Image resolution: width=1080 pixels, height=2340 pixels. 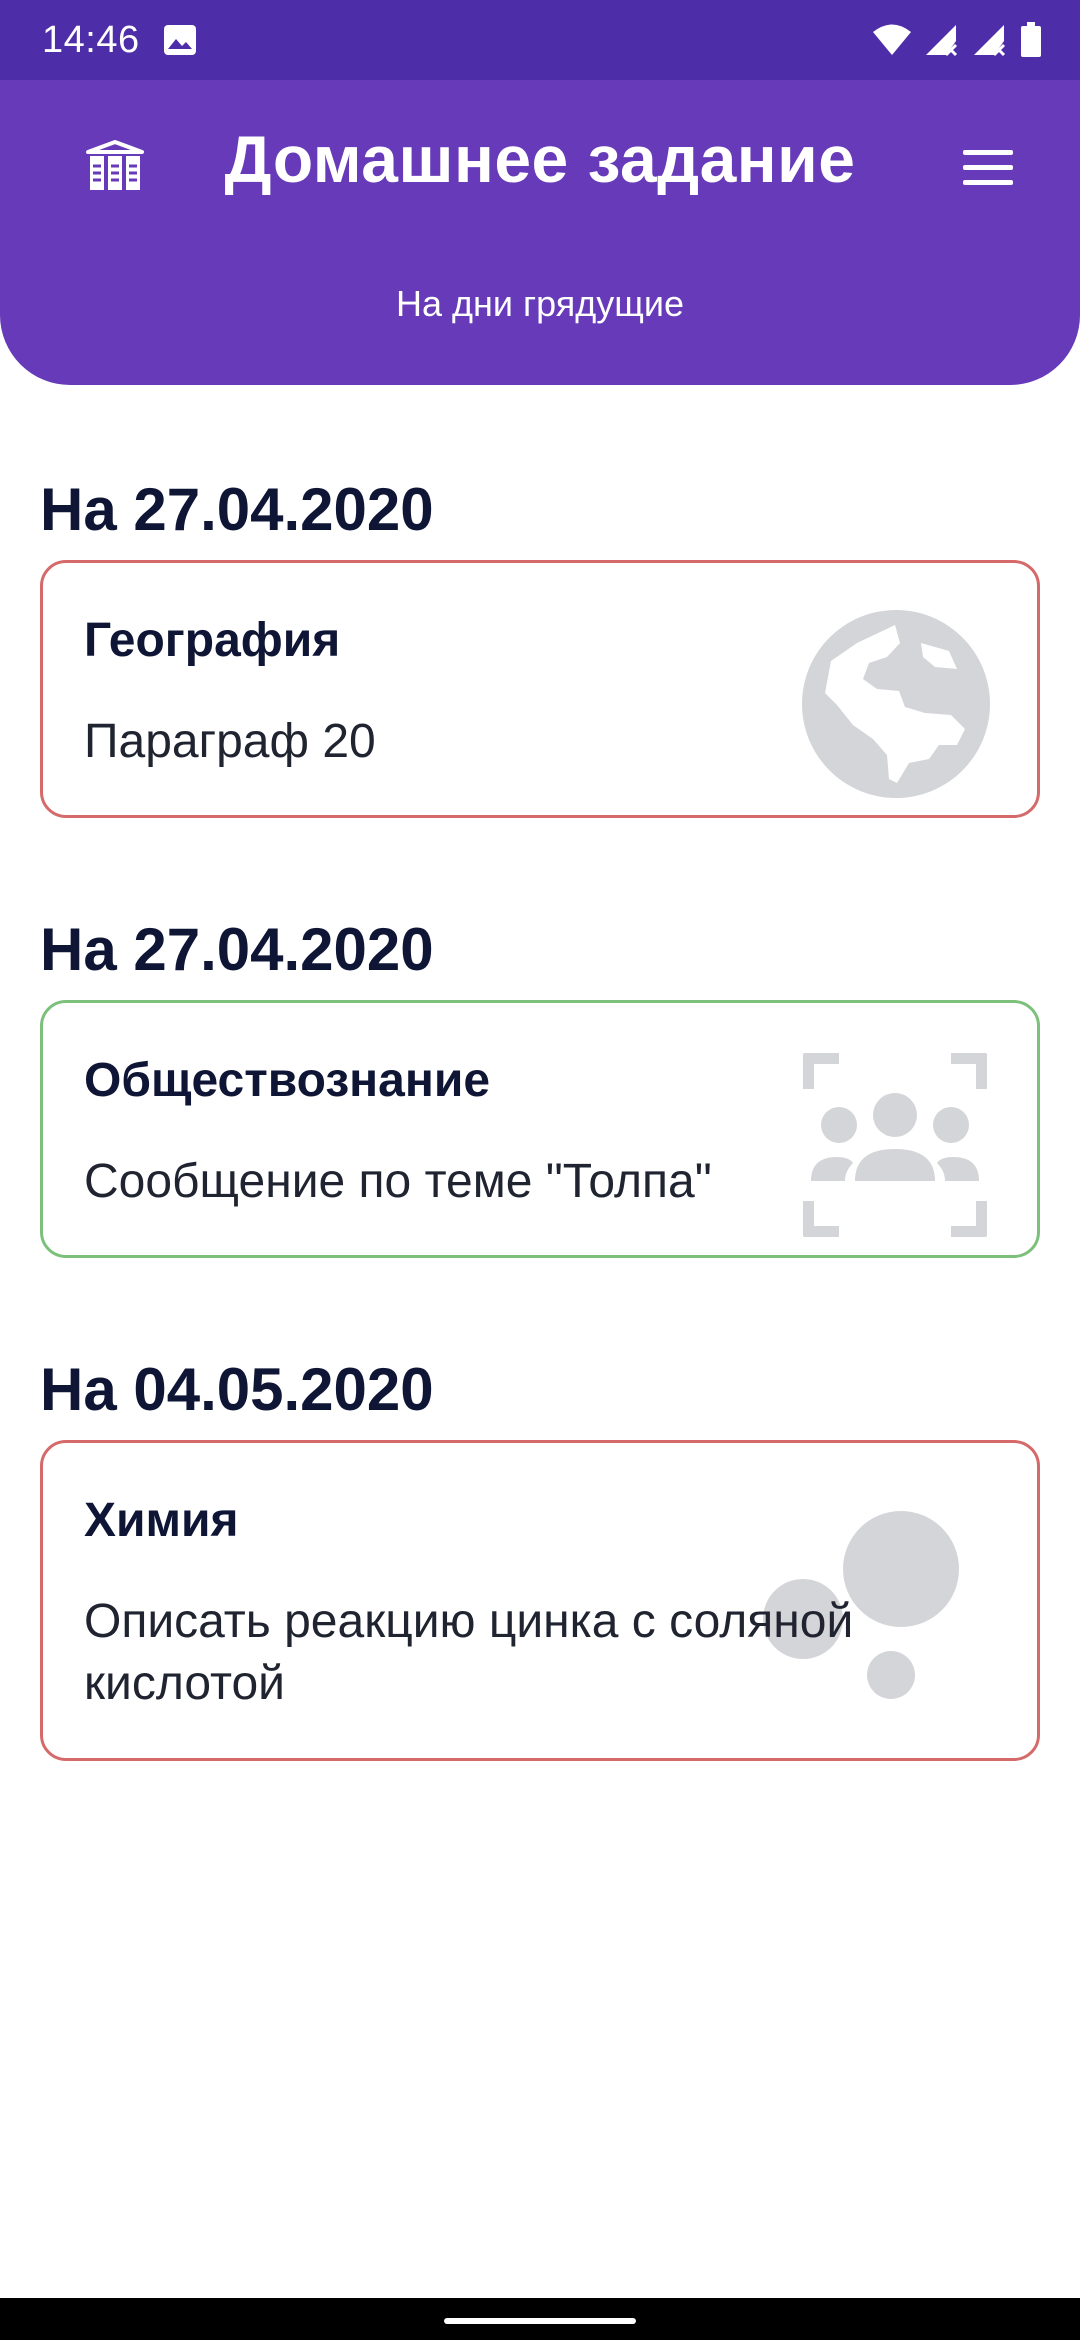 I want to click on people-icon, so click(x=895, y=1145).